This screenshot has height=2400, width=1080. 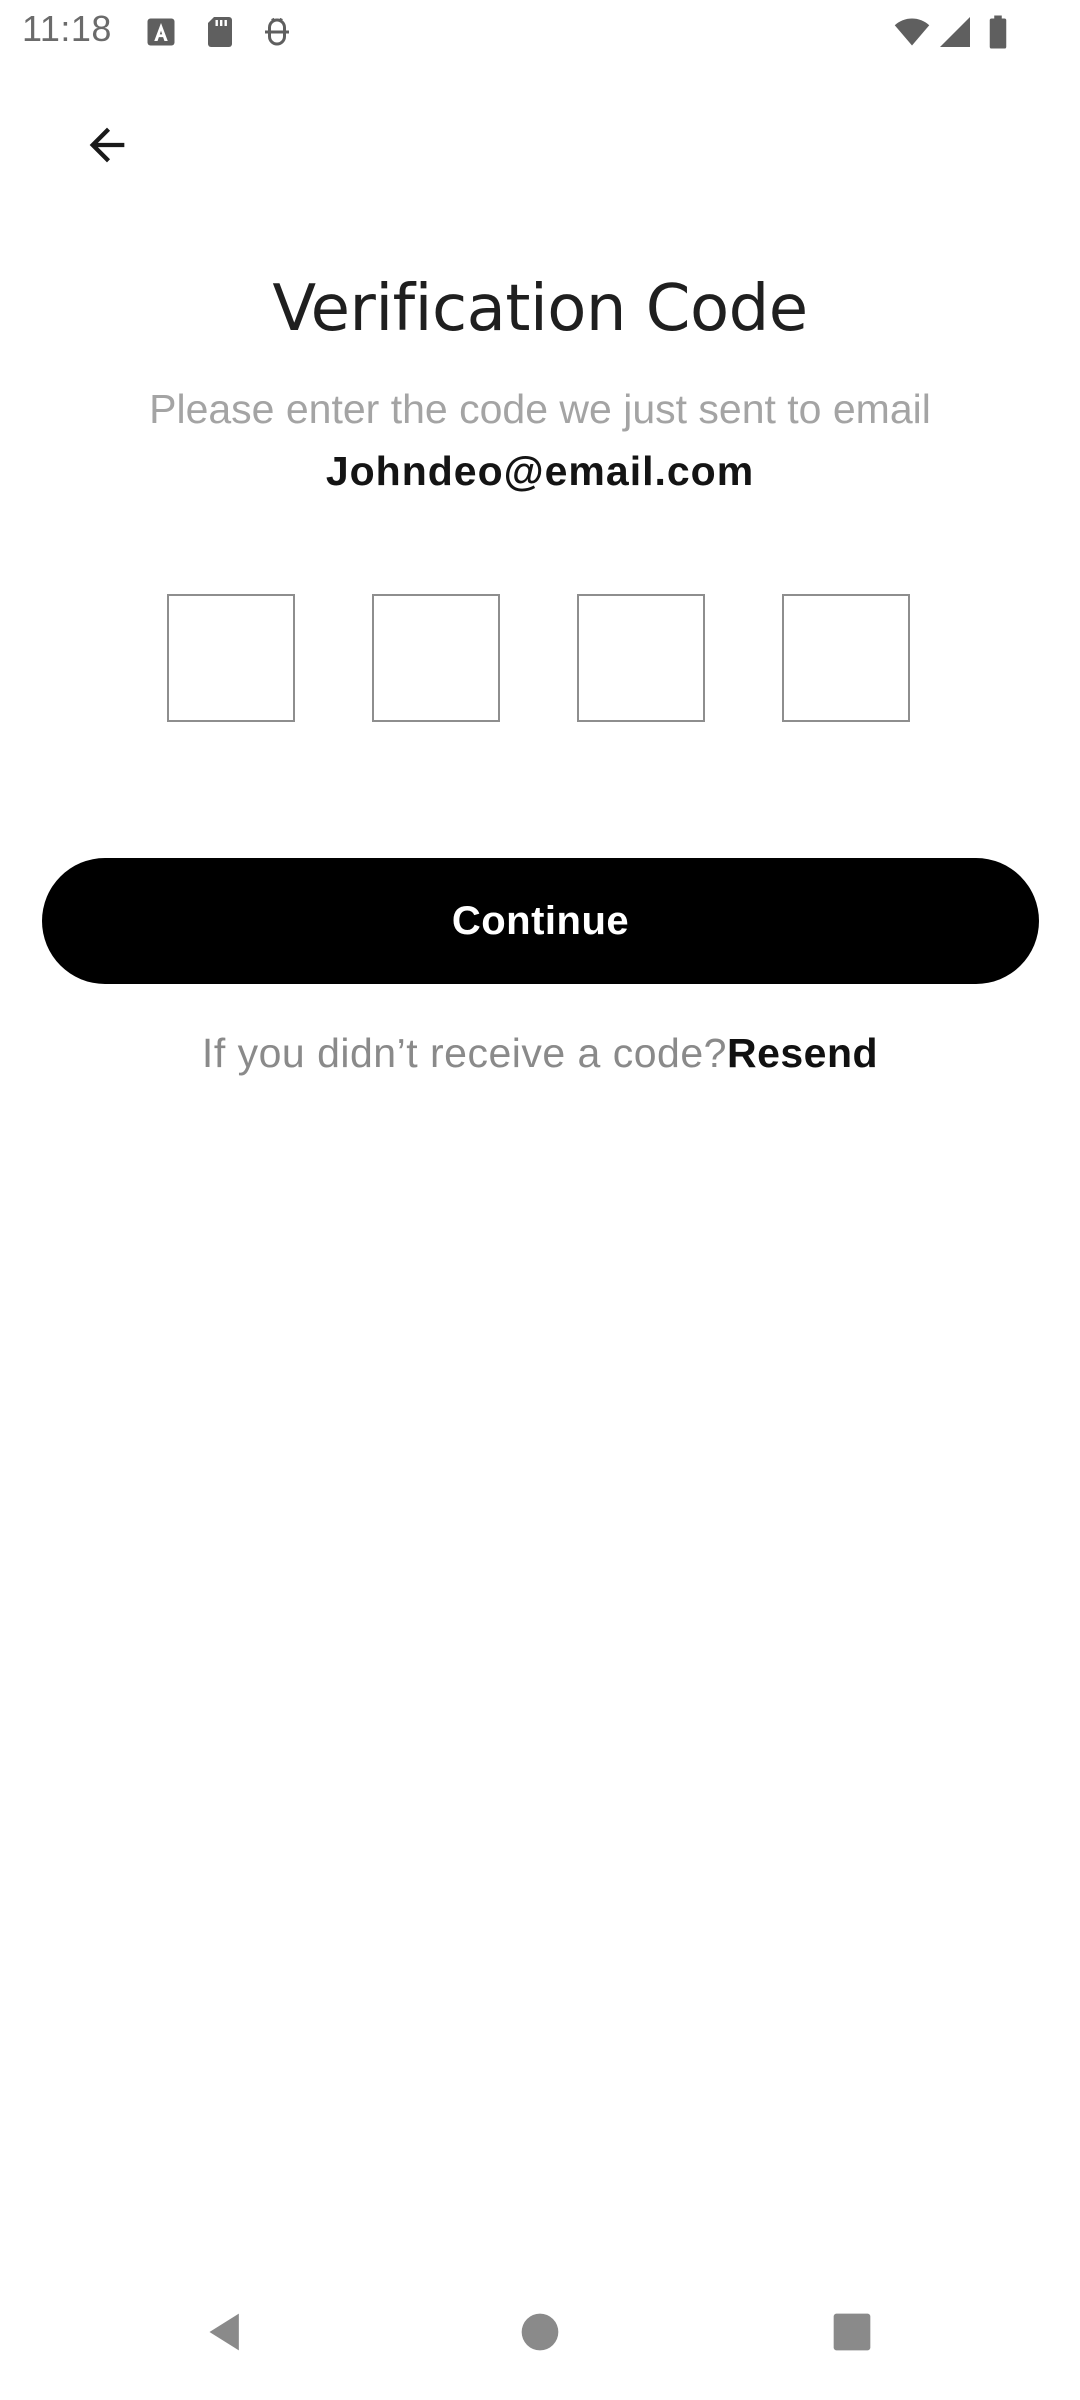 What do you see at coordinates (220, 32) in the screenshot?
I see `sd-card-icon` at bounding box center [220, 32].